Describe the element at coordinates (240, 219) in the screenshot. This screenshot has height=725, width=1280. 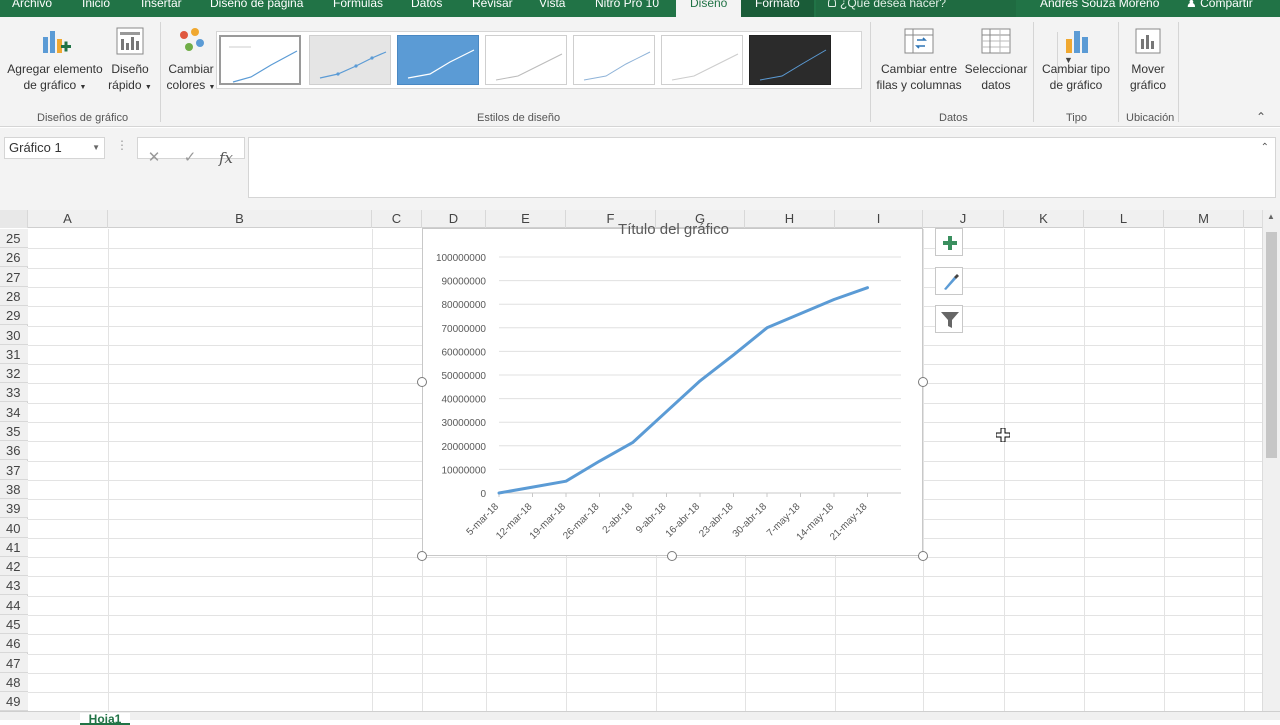
I see `column-header: B` at that location.